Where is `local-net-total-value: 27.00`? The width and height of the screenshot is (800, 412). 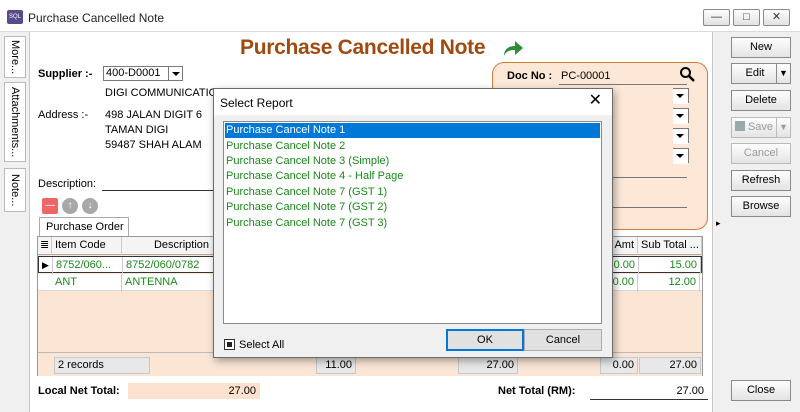 local-net-total-value: 27.00 is located at coordinates (194, 391).